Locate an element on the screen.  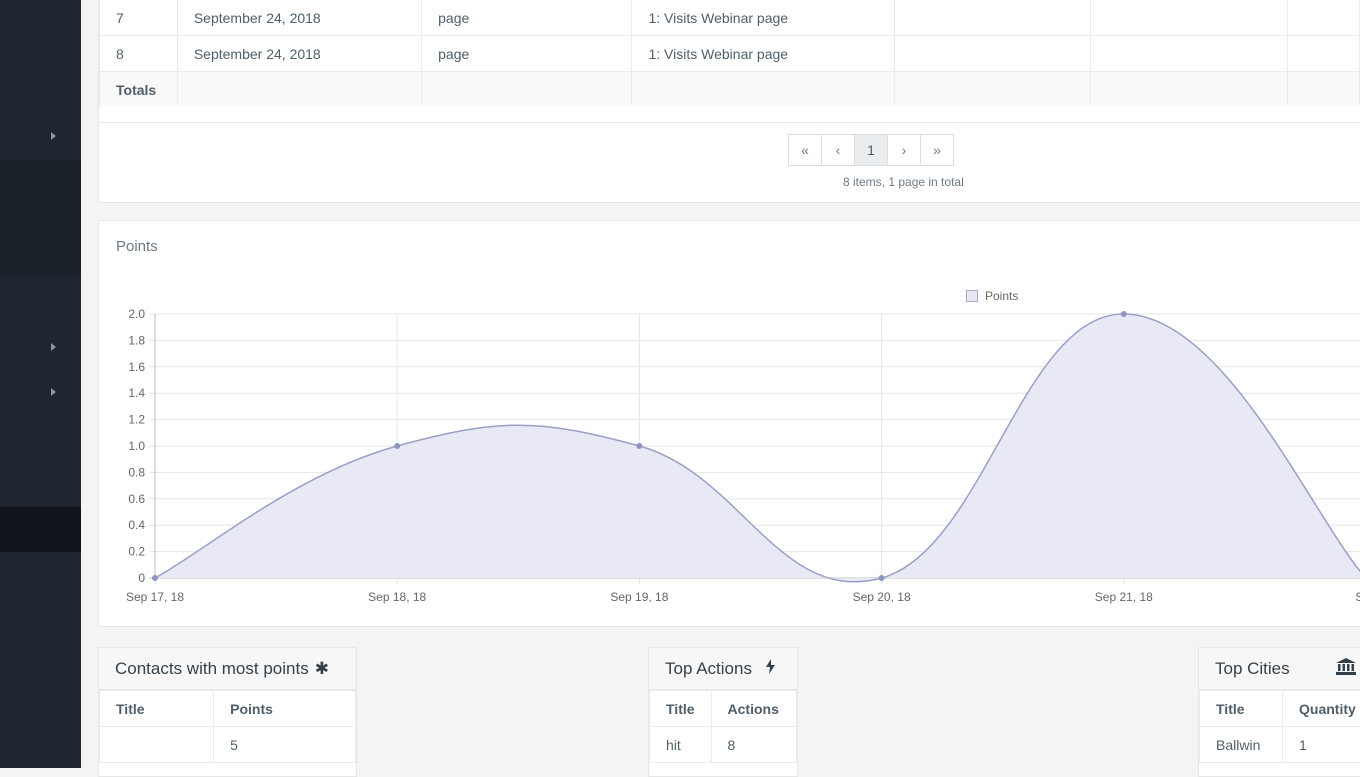
contact-title is located at coordinates (157, 745).